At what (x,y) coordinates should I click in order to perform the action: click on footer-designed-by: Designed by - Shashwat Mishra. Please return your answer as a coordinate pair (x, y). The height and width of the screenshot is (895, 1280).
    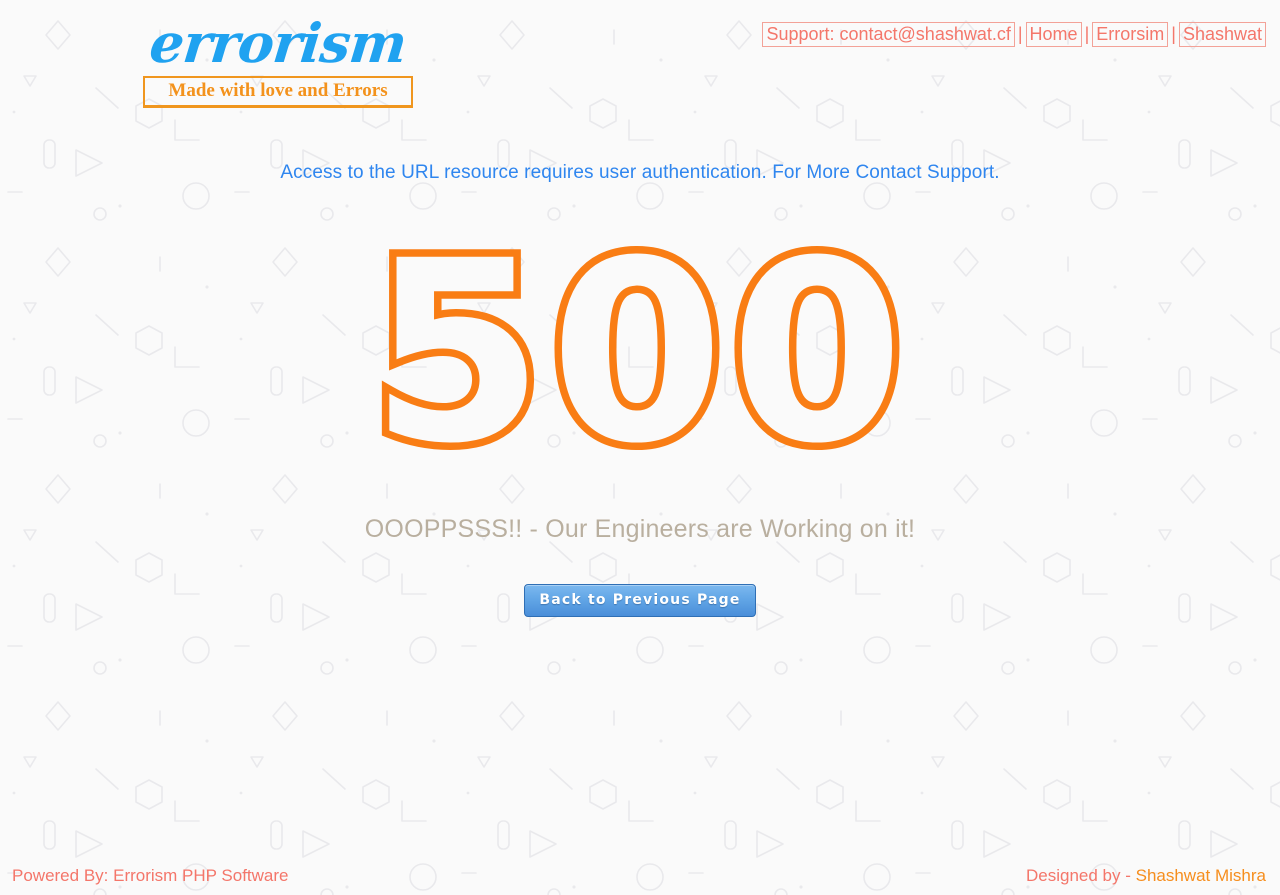
    Looking at the image, I should click on (1146, 876).